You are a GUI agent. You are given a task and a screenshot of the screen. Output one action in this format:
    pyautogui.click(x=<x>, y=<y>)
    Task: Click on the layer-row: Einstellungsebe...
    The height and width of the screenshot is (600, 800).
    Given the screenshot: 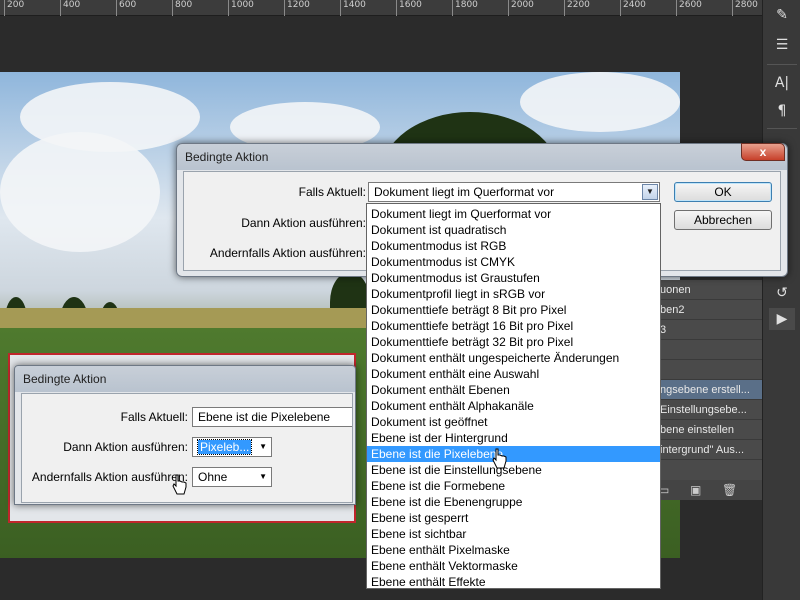 What is the action you would take?
    pyautogui.click(x=706, y=410)
    